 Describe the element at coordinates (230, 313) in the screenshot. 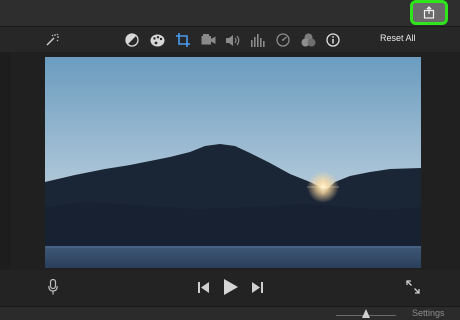

I see `bottom-bar` at that location.